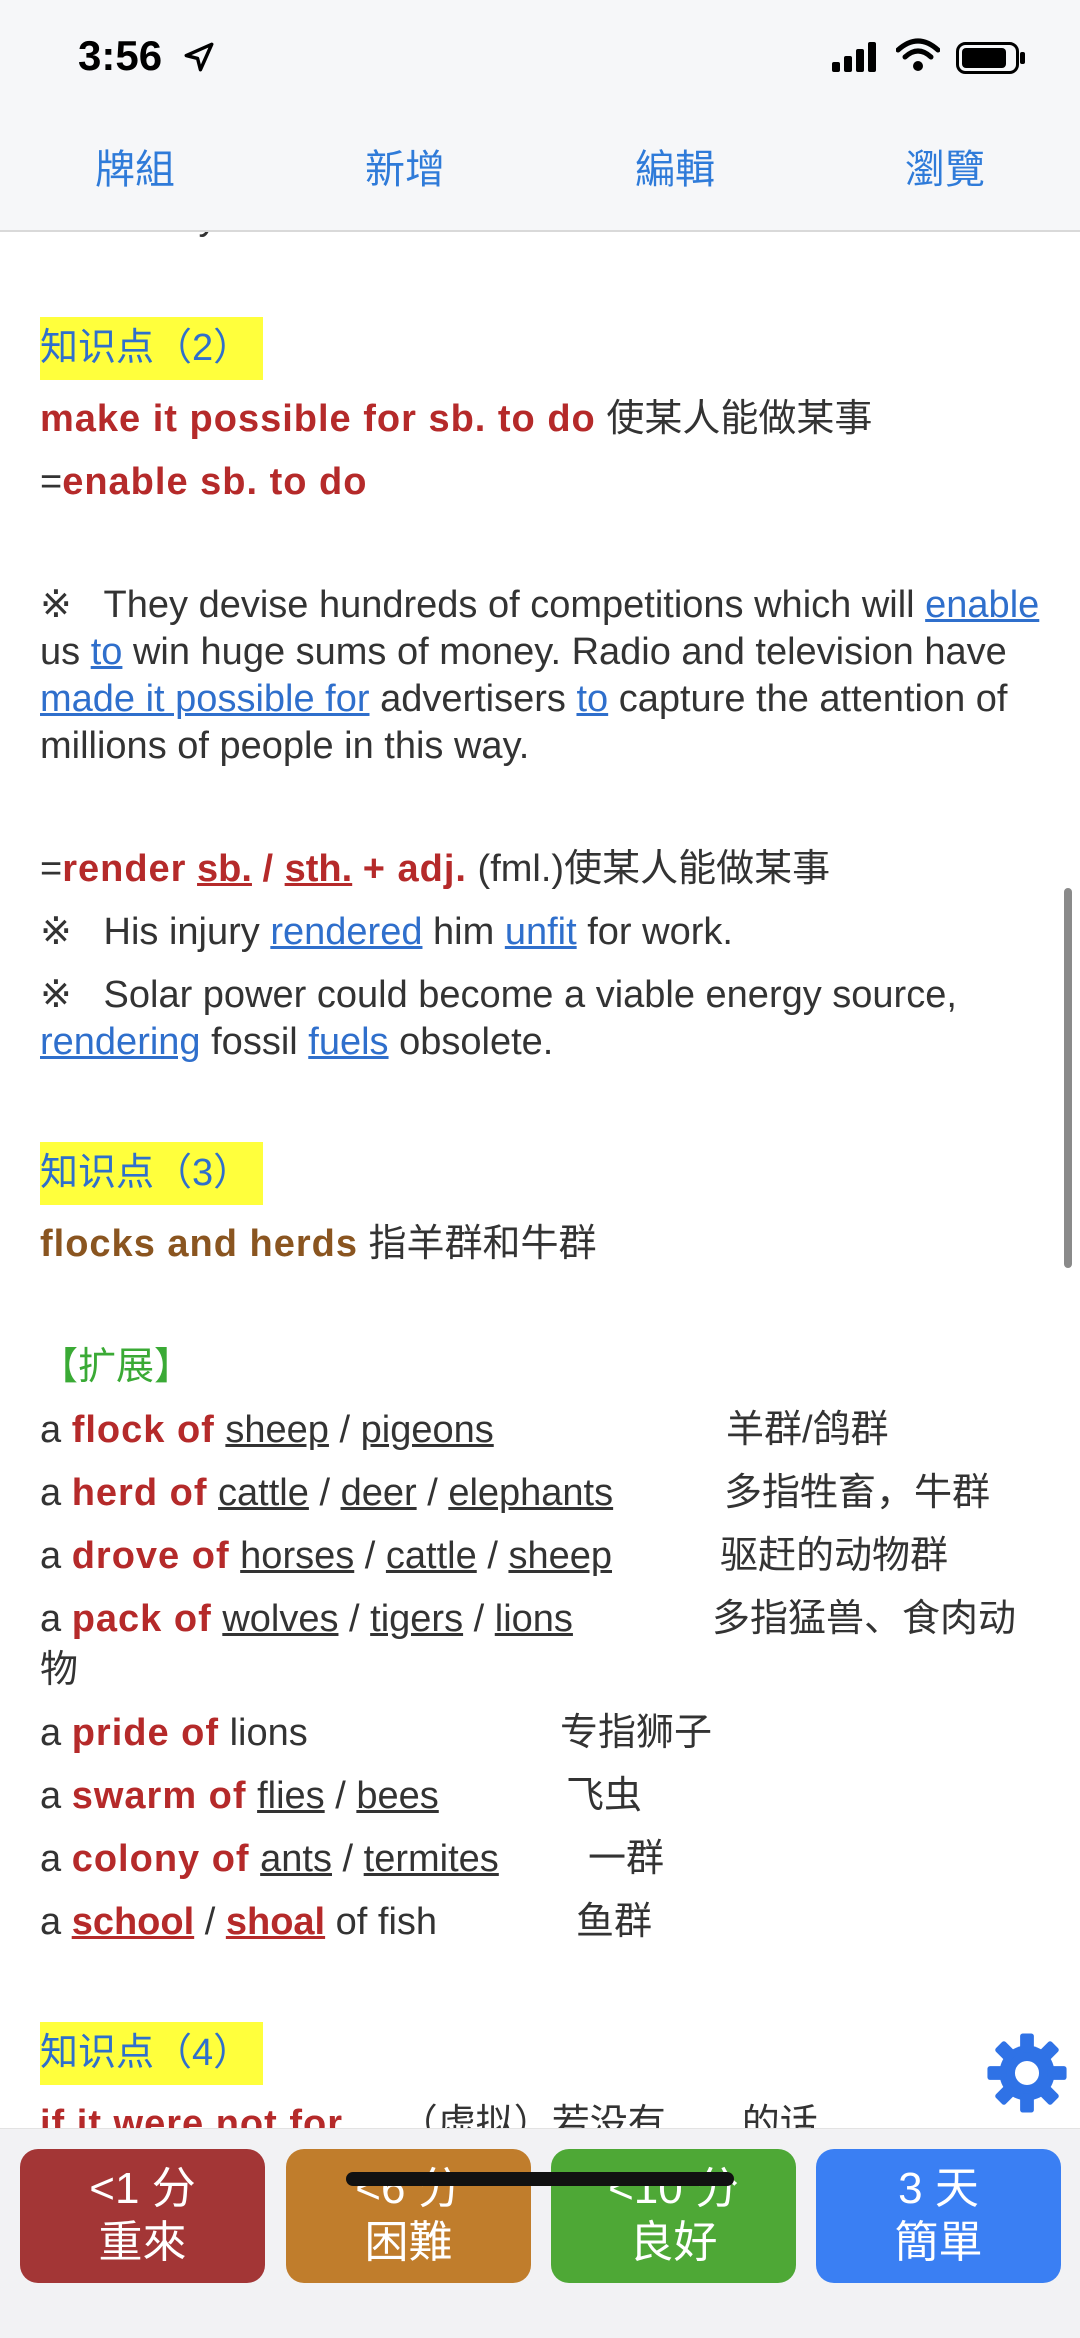  Describe the element at coordinates (224, 869) in the screenshot. I see `render-sb: sb.` at that location.